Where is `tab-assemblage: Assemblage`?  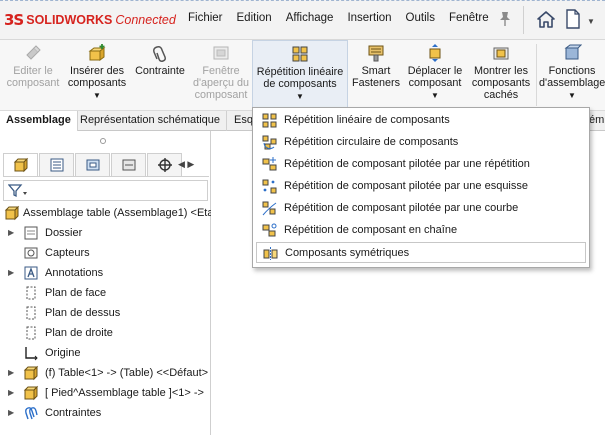 tab-assemblage: Assemblage is located at coordinates (39, 121).